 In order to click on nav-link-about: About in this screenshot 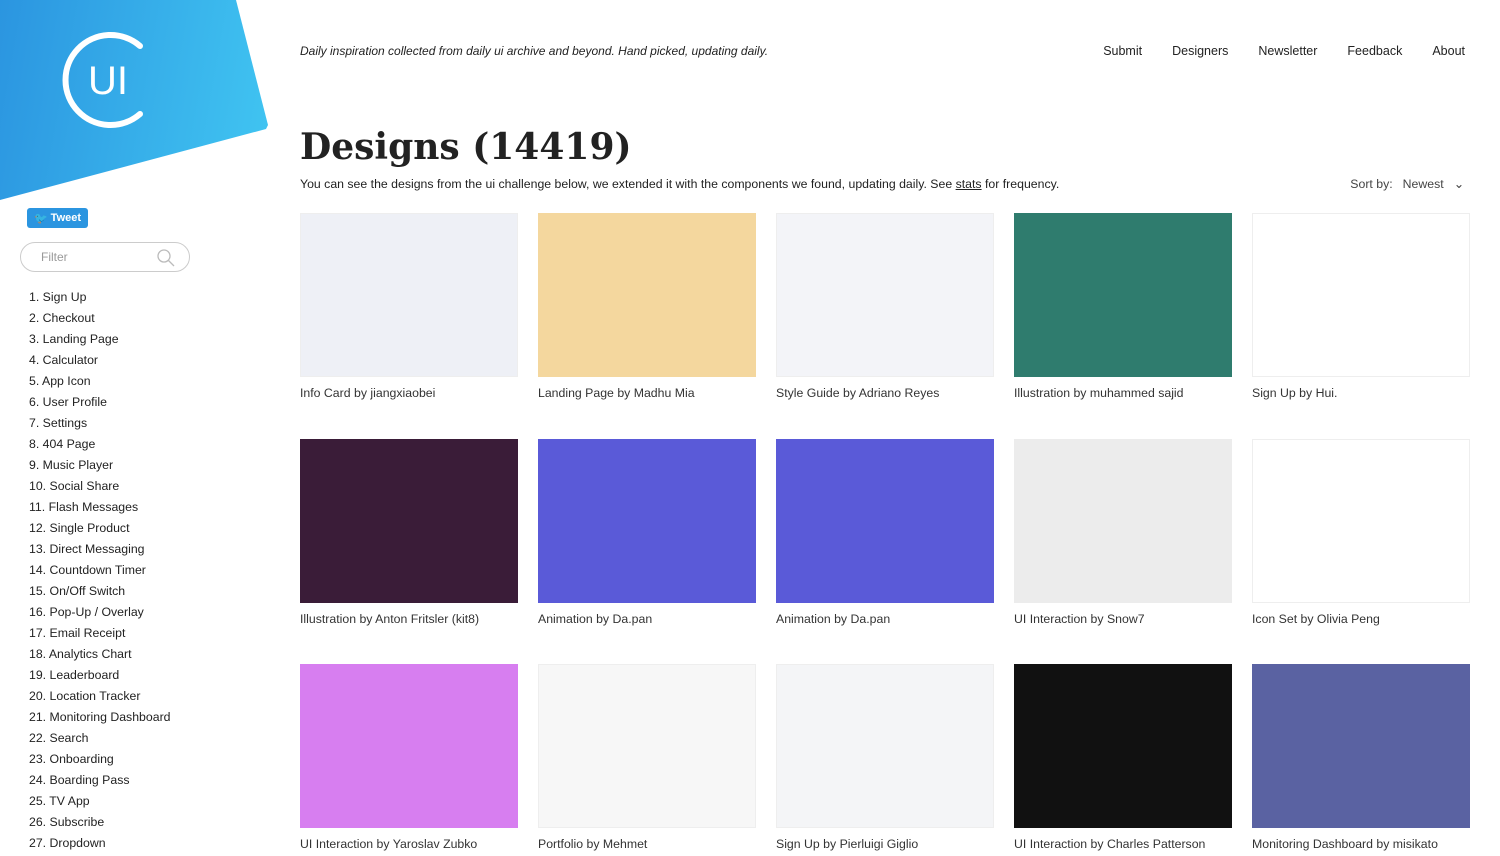, I will do `click(1448, 51)`.